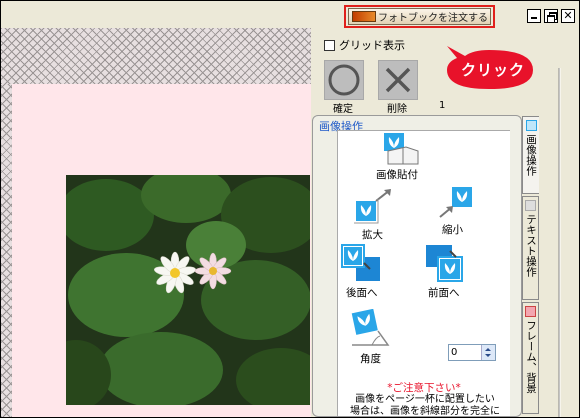 The image size is (580, 418). What do you see at coordinates (372, 235) in the screenshot?
I see `enlarge-label: 拡大` at bounding box center [372, 235].